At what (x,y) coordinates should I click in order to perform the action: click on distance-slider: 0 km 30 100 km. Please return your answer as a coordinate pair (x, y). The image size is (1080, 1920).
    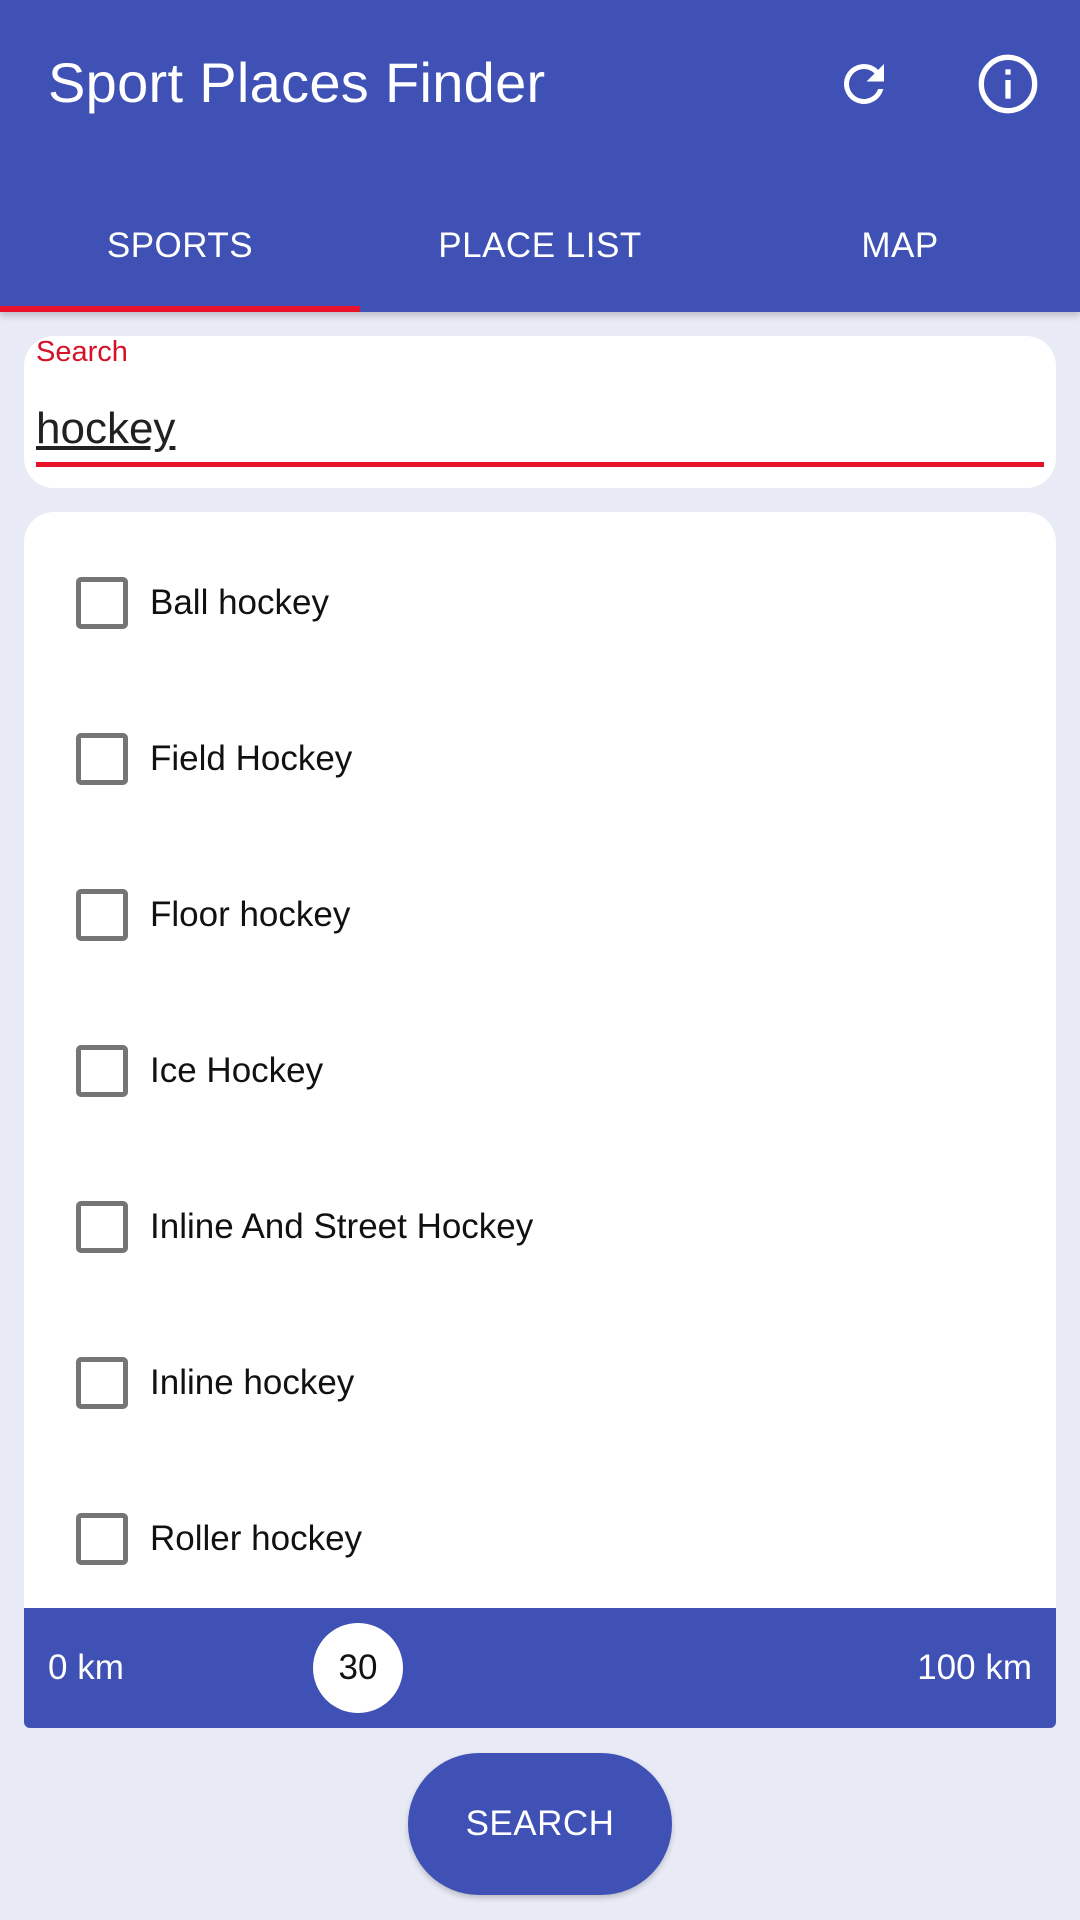
    Looking at the image, I should click on (540, 1668).